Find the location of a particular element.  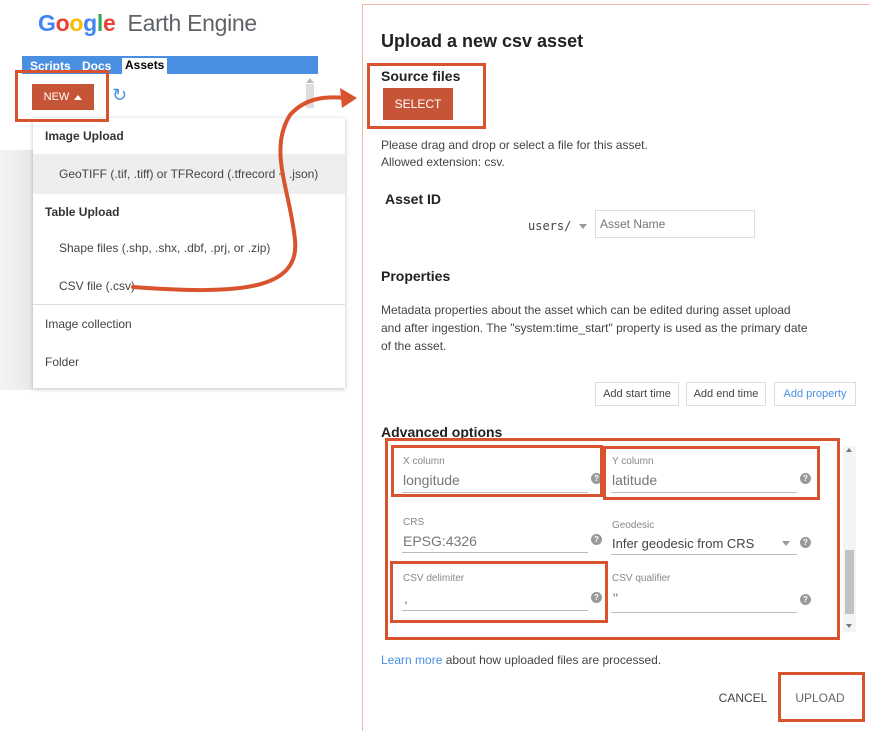

y-column-input: latitude is located at coordinates (634, 480).